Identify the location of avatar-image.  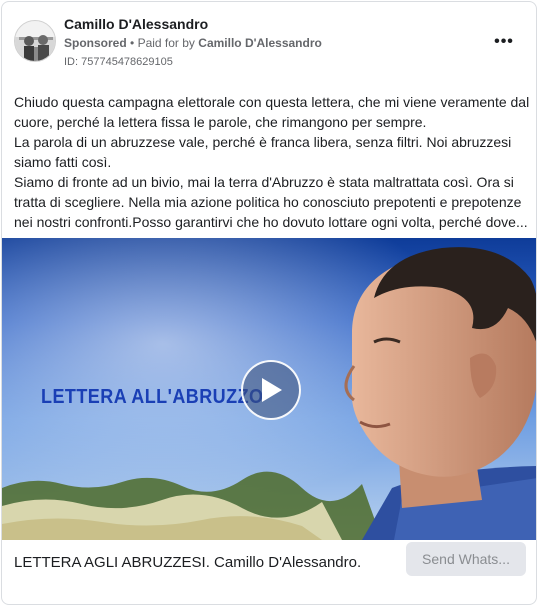
(35, 41).